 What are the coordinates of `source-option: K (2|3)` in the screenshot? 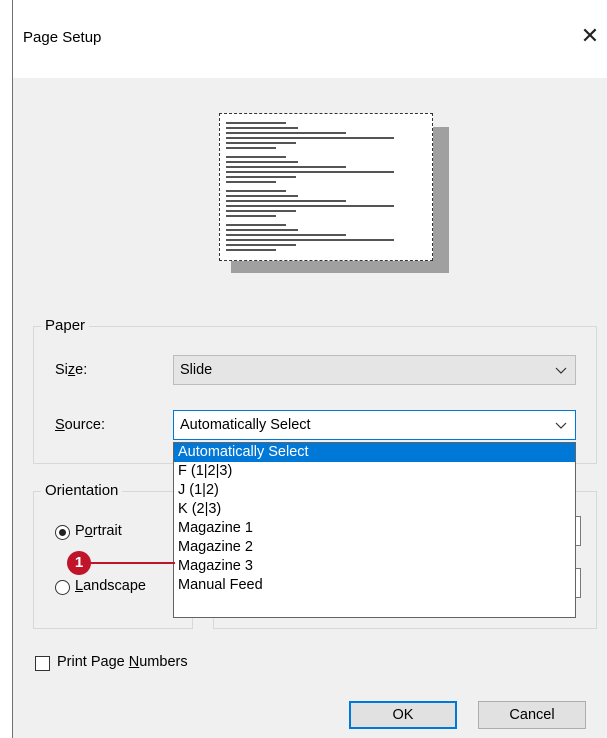 It's located at (374, 509).